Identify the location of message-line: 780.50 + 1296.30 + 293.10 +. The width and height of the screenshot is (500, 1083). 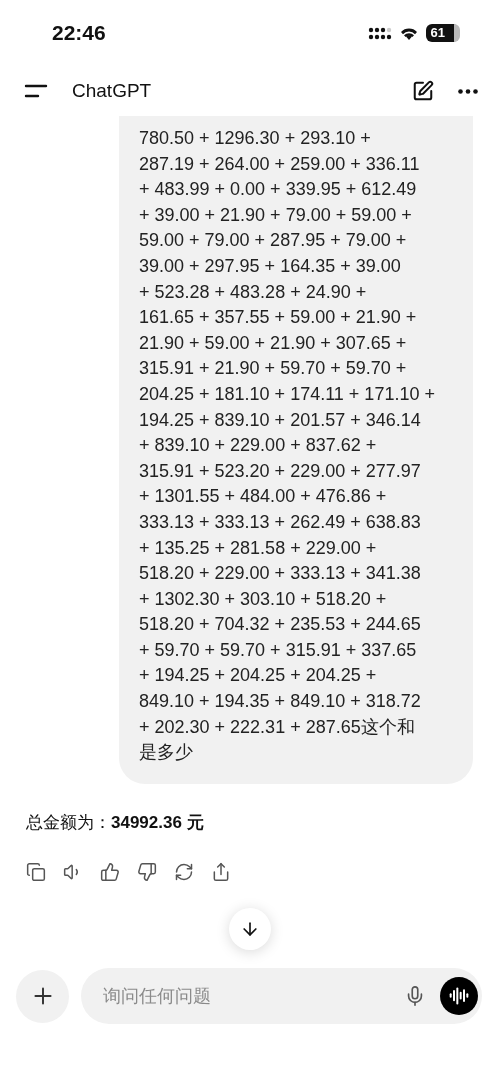
(255, 138).